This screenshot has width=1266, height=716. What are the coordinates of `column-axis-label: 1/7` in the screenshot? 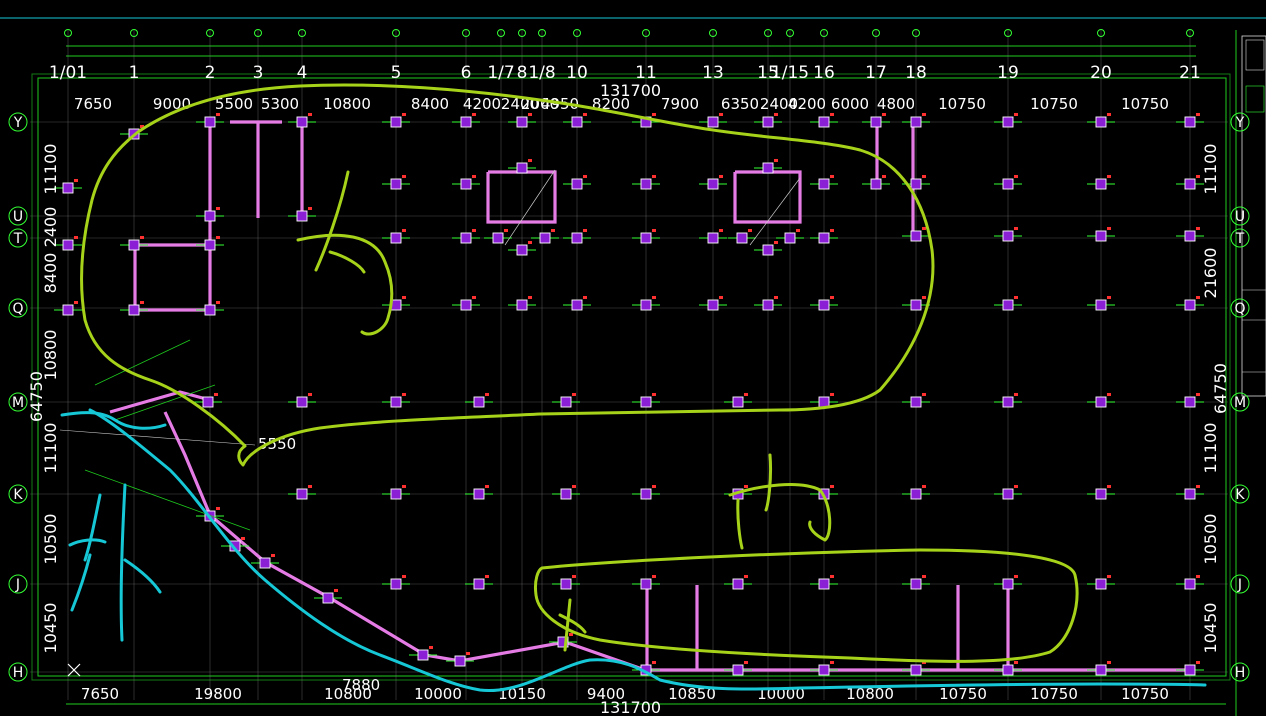 It's located at (500, 73).